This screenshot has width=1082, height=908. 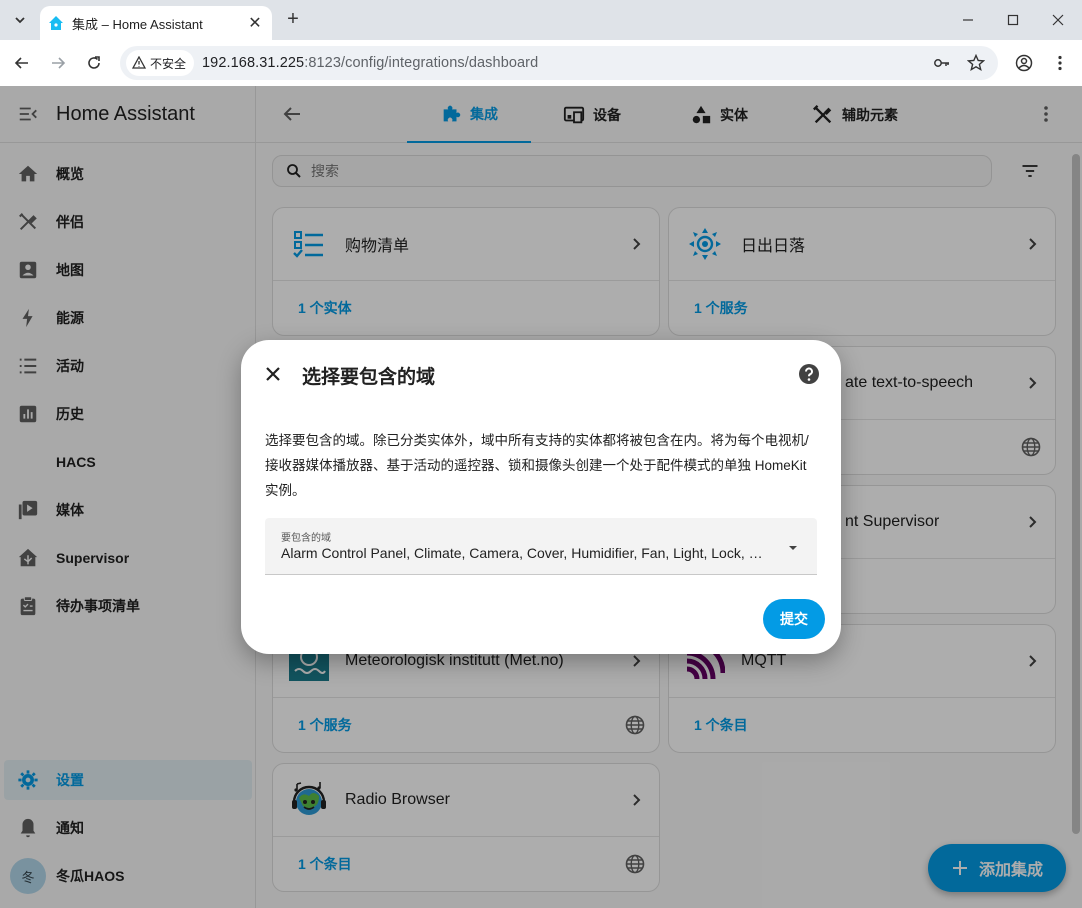 I want to click on minimize-button, so click(x=968, y=20).